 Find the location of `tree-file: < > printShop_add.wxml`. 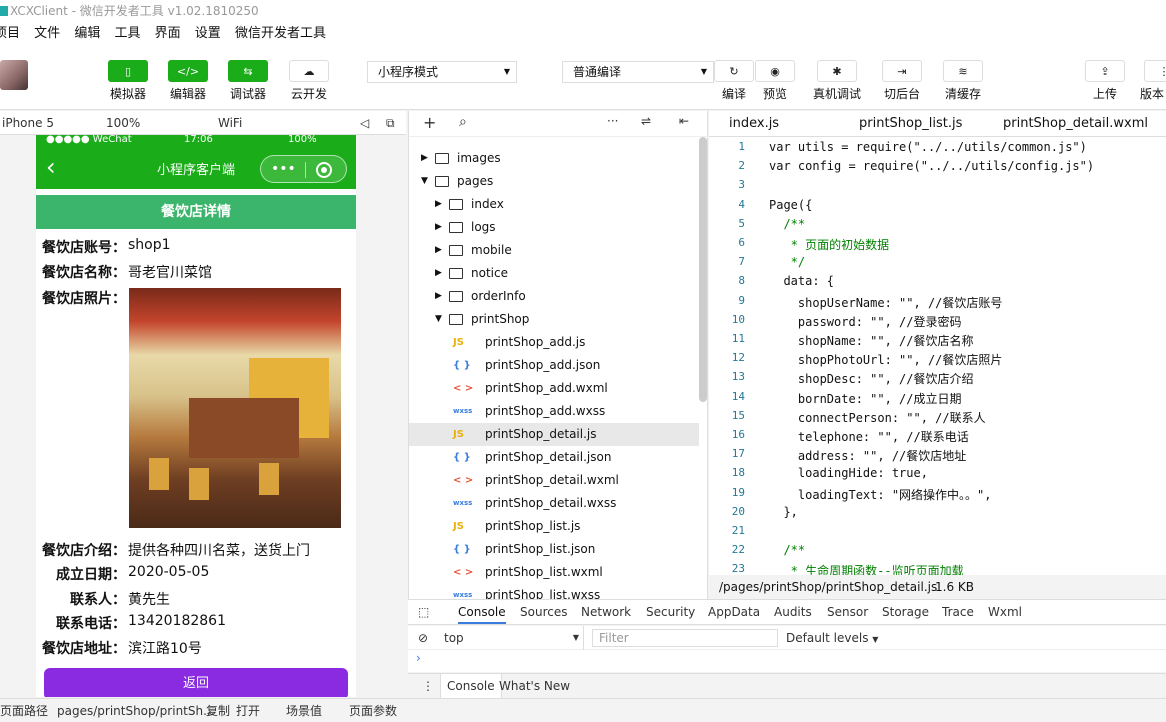

tree-file: < > printShop_add.wxml is located at coordinates (554, 388).